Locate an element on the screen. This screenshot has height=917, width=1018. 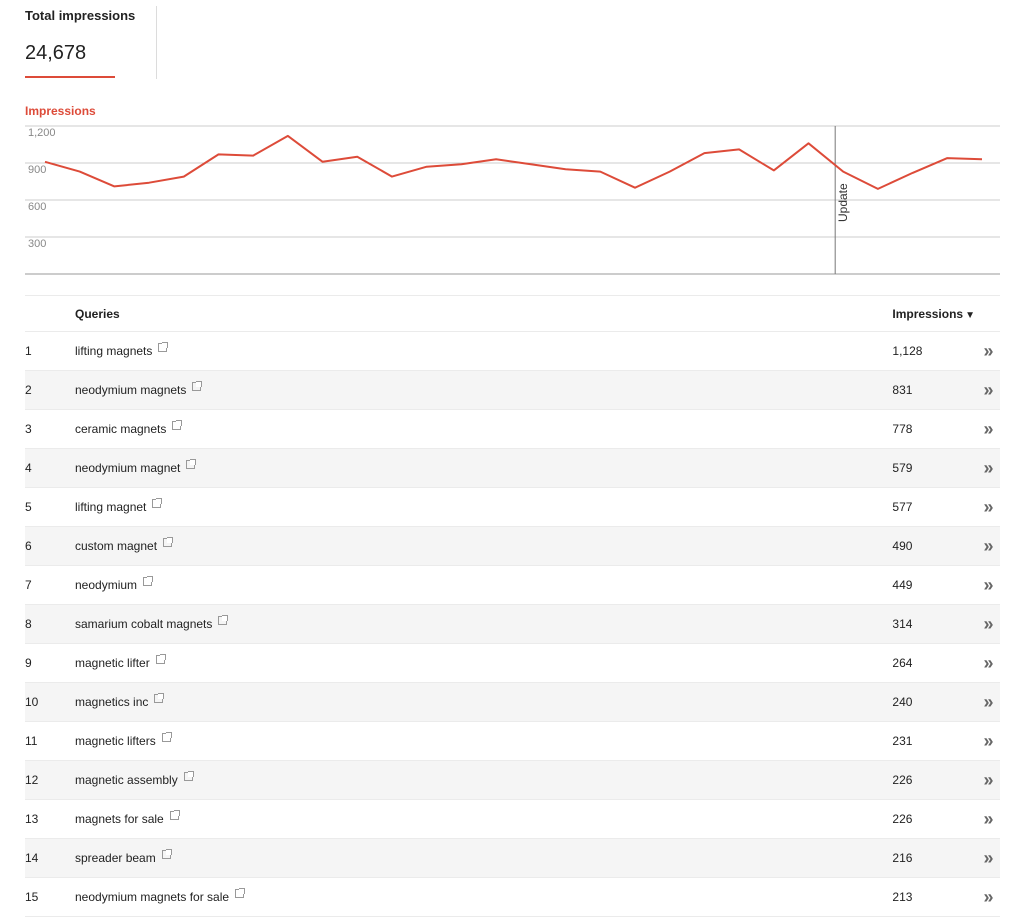
row-impressions: 213 is located at coordinates (902, 897).